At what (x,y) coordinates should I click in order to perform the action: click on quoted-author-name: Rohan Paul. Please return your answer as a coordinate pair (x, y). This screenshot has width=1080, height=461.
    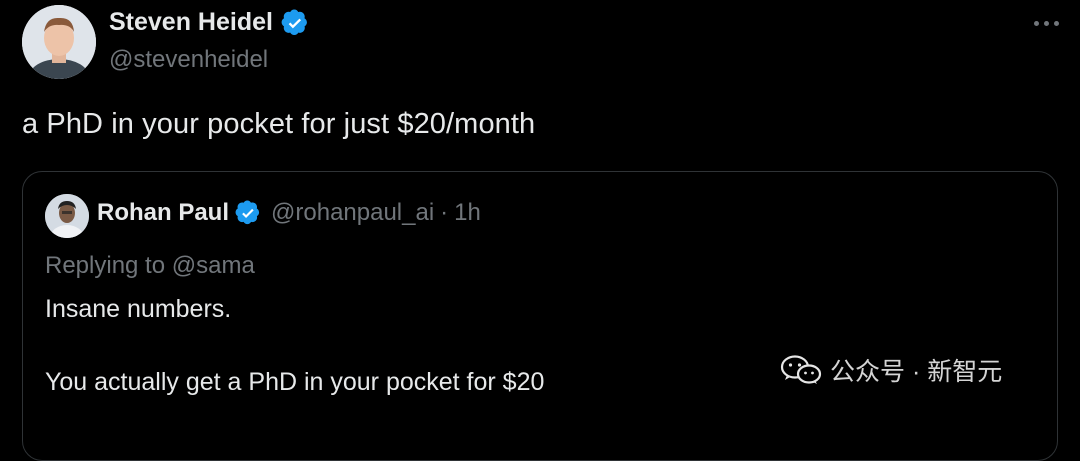
    Looking at the image, I should click on (163, 213).